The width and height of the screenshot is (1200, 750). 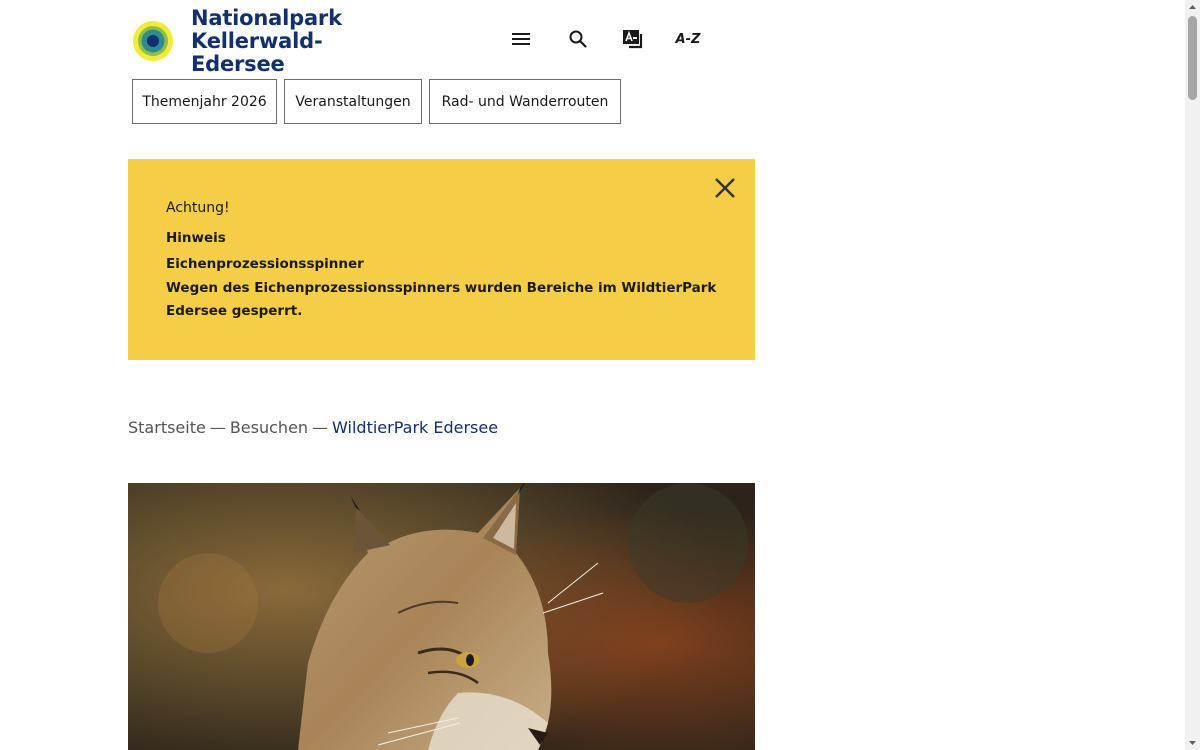 I want to click on alert-subtitle: Eichenprozessionsspinner, so click(x=265, y=264).